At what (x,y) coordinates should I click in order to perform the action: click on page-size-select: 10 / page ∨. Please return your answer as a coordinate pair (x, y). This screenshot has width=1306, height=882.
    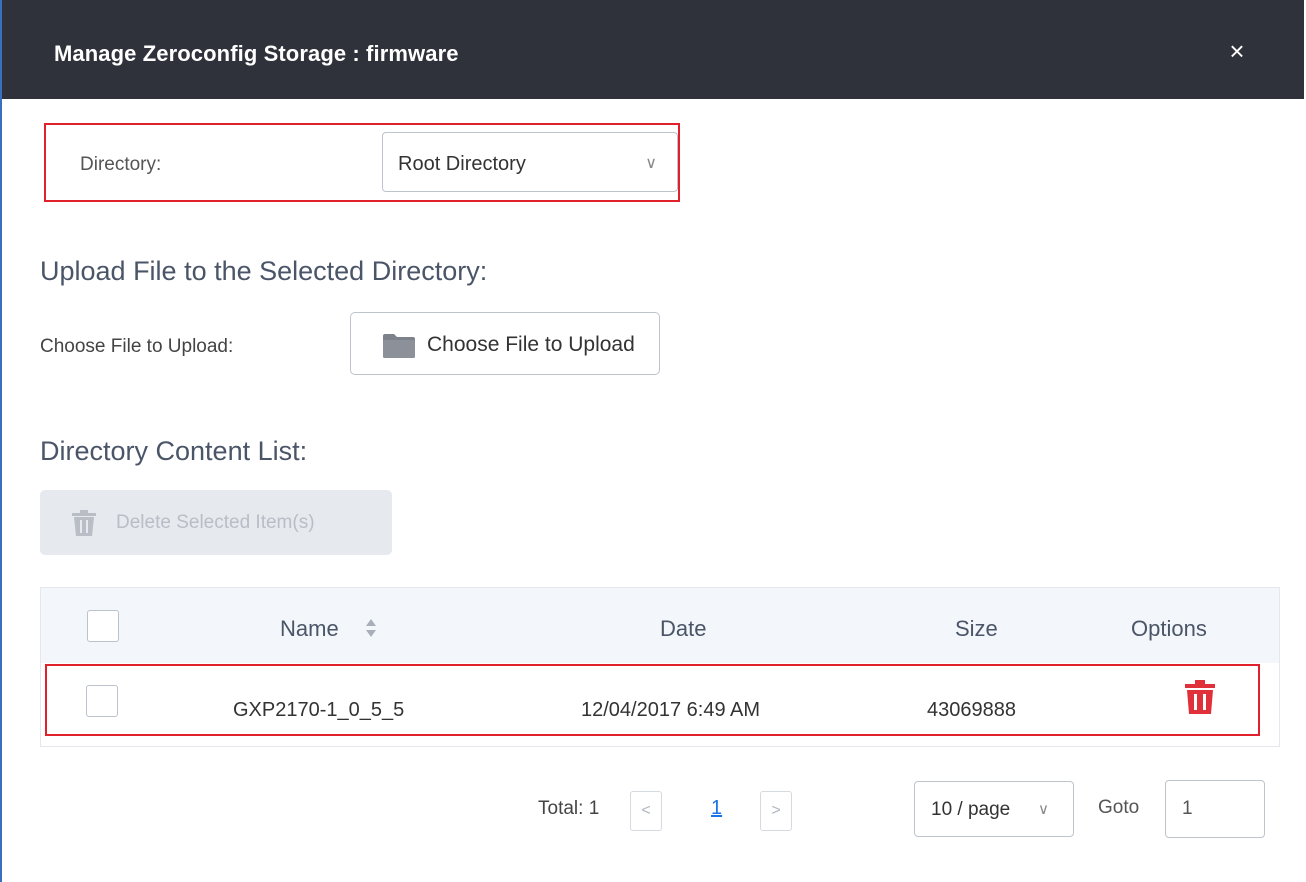
    Looking at the image, I should click on (994, 809).